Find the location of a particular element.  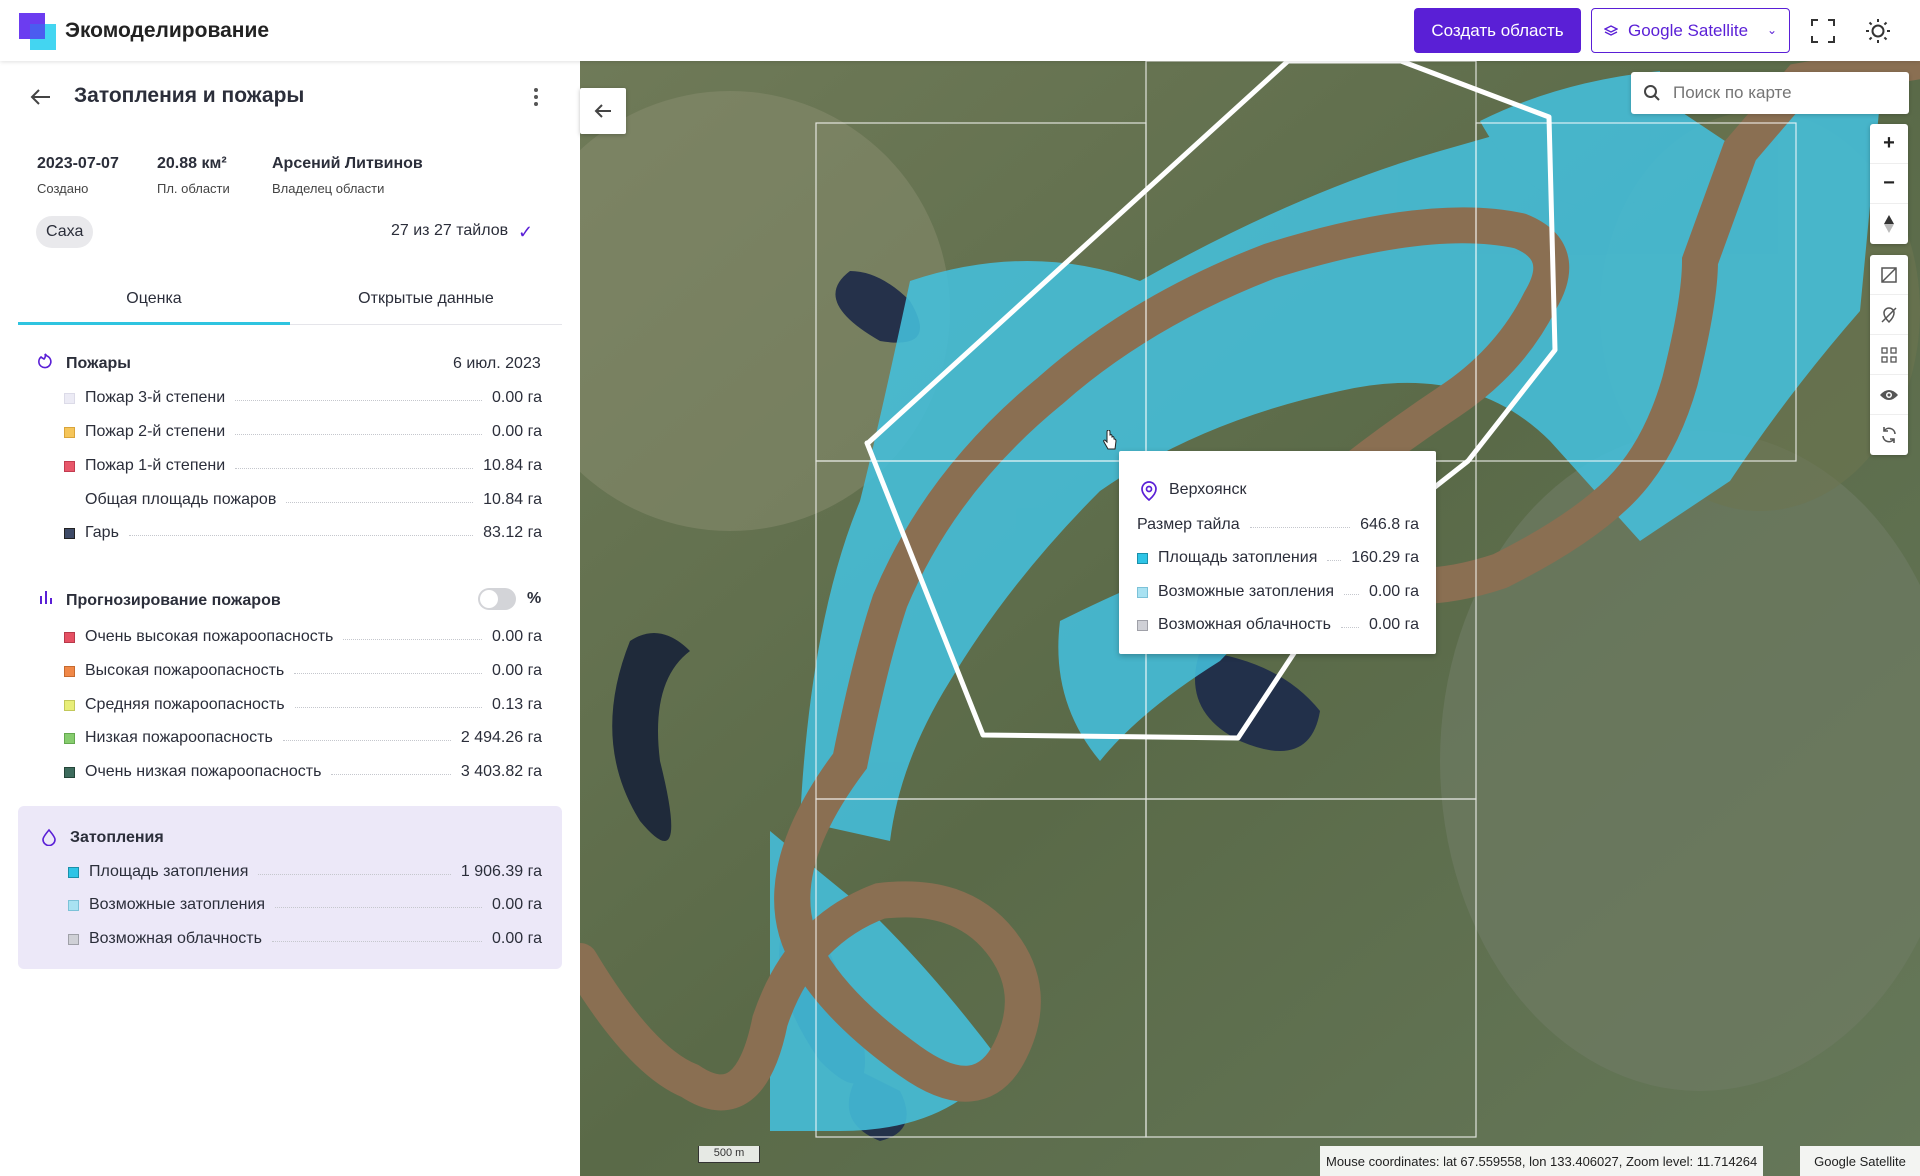

tab-open-data: Открытые данные is located at coordinates (426, 299).